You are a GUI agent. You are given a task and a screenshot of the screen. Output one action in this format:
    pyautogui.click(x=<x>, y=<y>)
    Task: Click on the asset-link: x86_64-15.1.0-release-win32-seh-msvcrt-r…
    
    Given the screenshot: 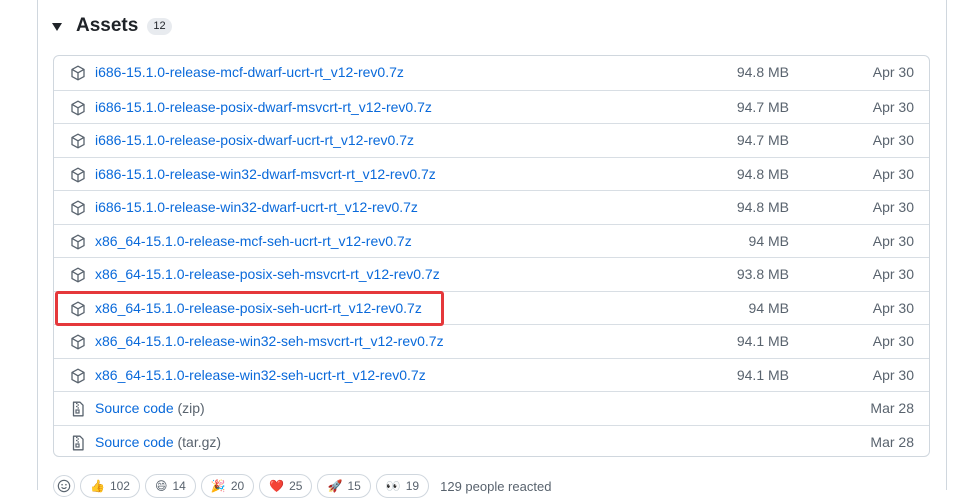 What is the action you would take?
    pyautogui.click(x=269, y=341)
    